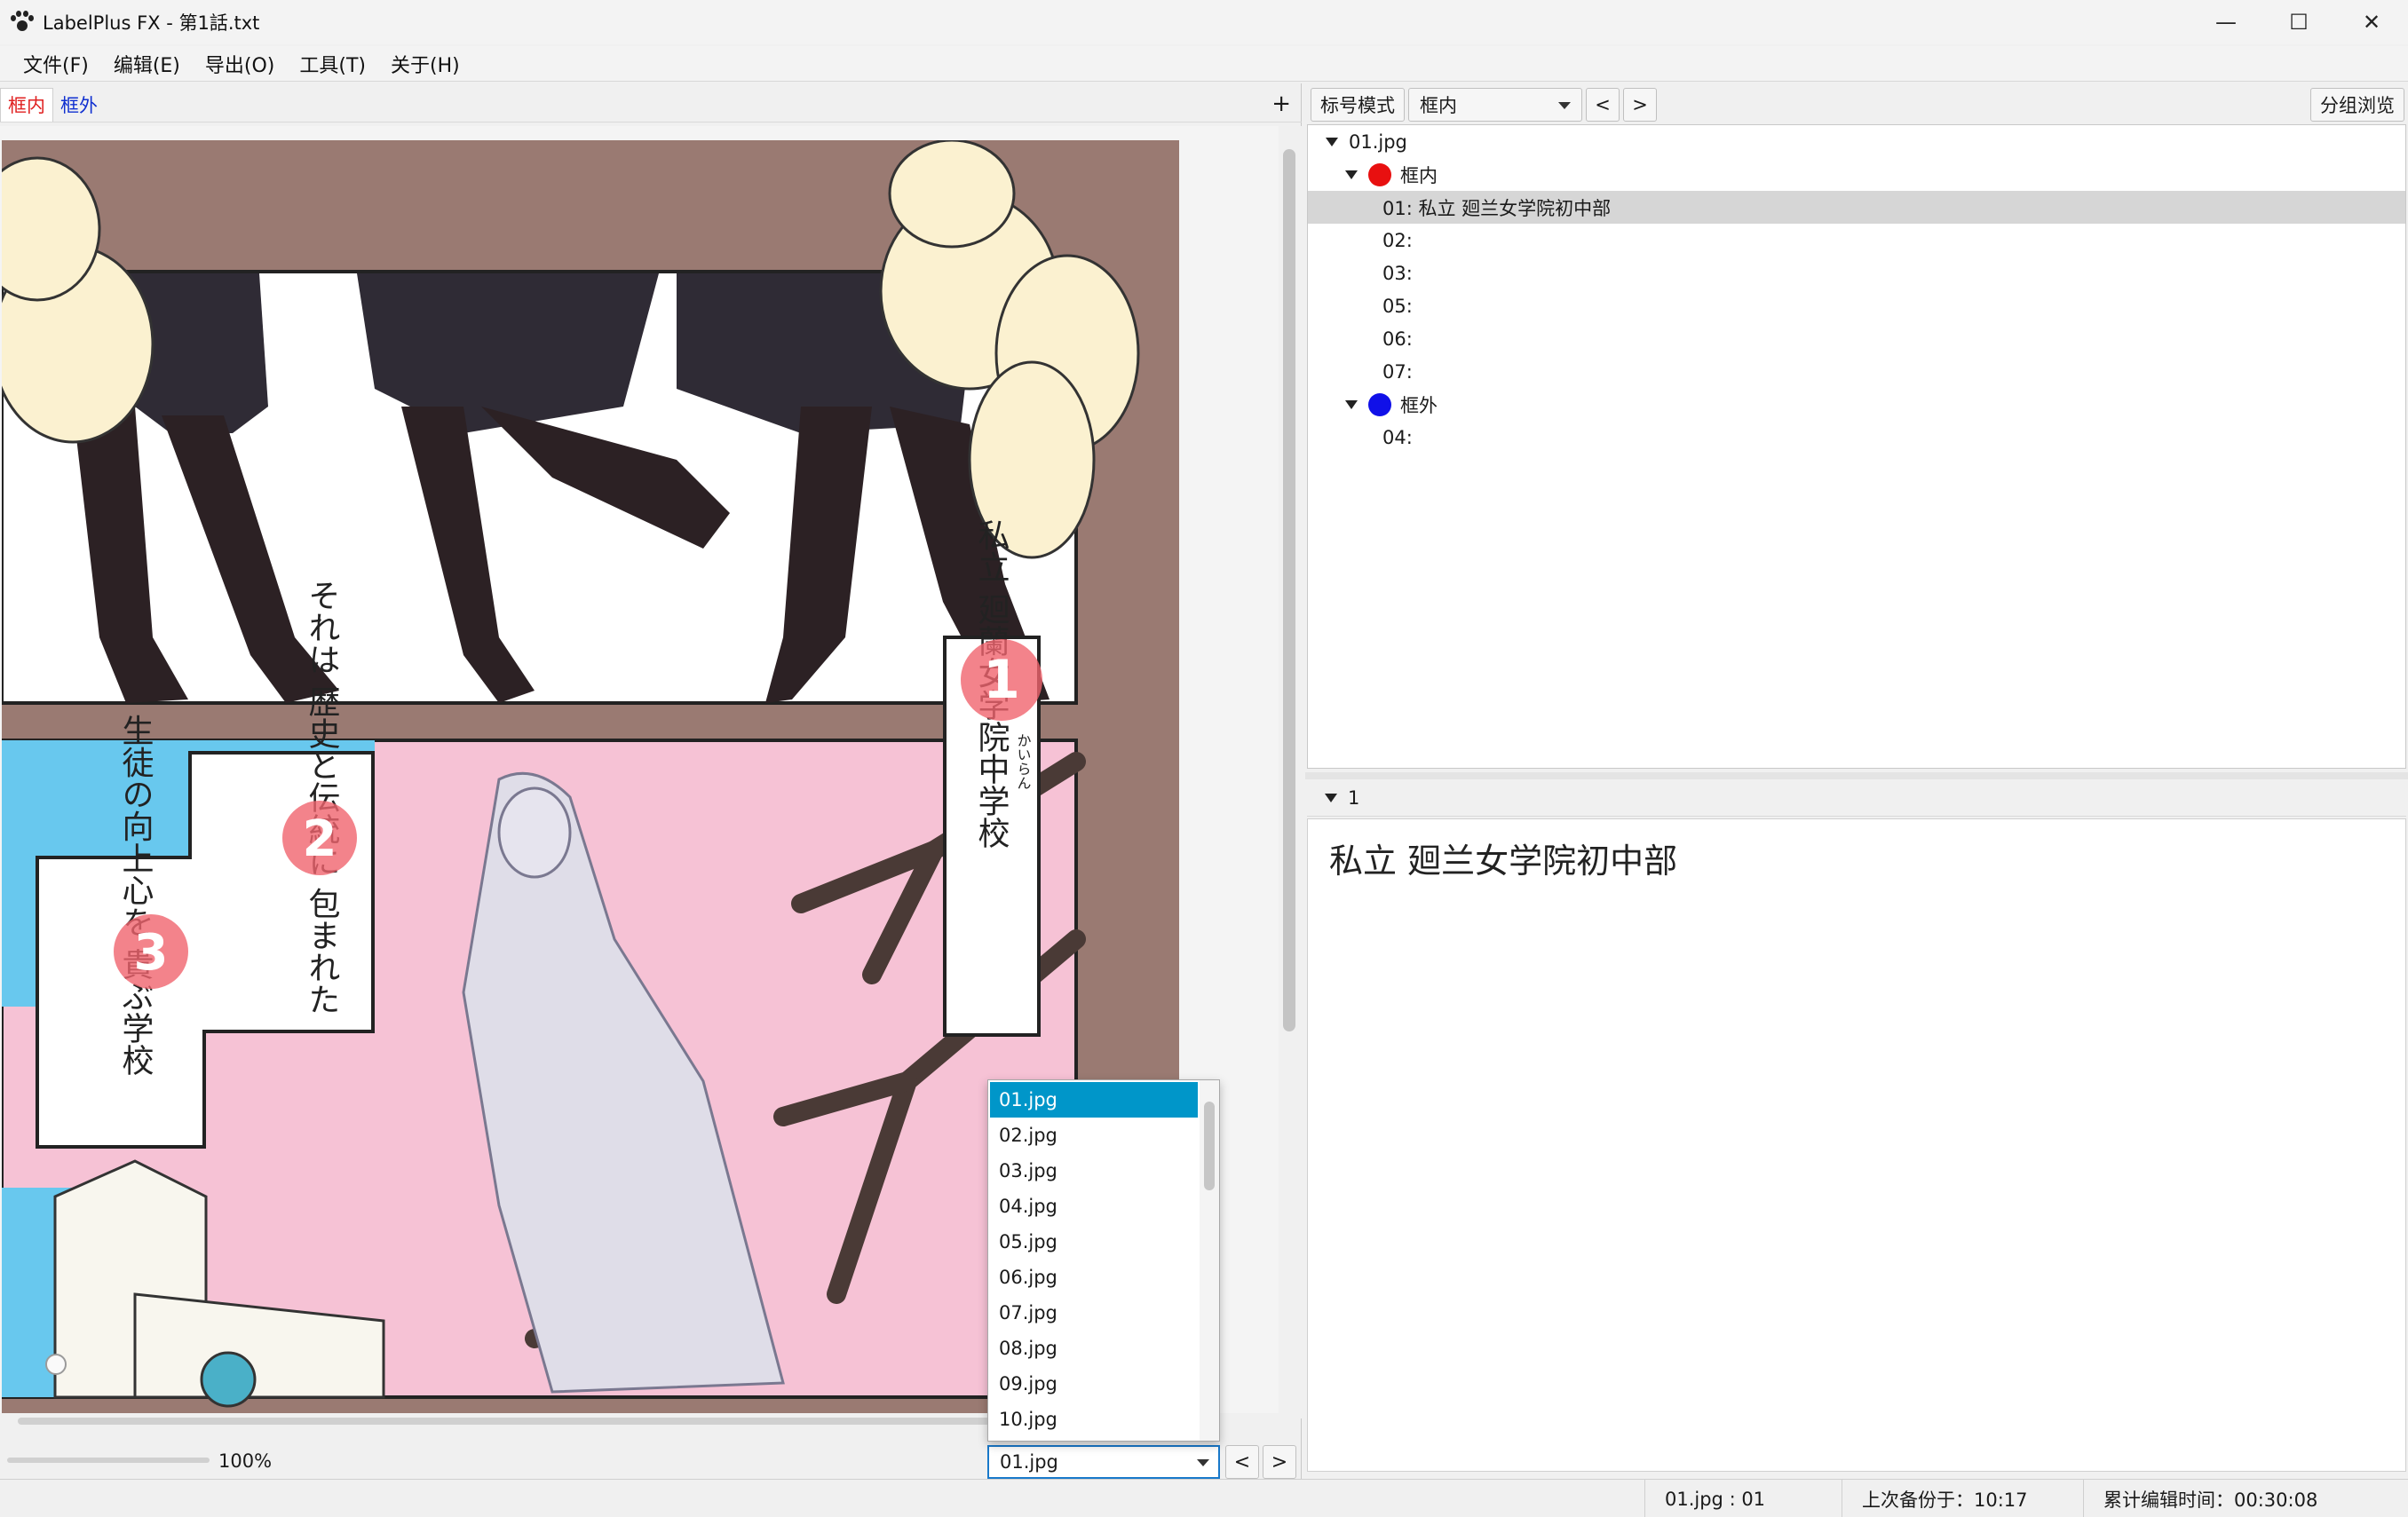 The image size is (2408, 1517). What do you see at coordinates (1856, 798) in the screenshot?
I see `text-editor-header: 1` at bounding box center [1856, 798].